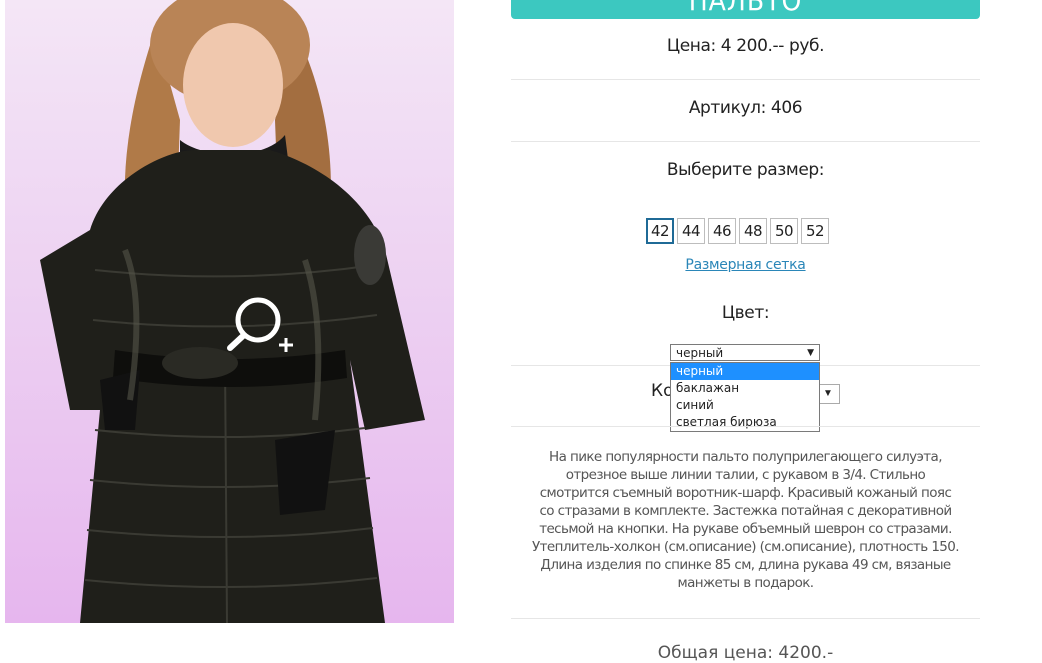  I want to click on color-label: Цвет:, so click(745, 313).